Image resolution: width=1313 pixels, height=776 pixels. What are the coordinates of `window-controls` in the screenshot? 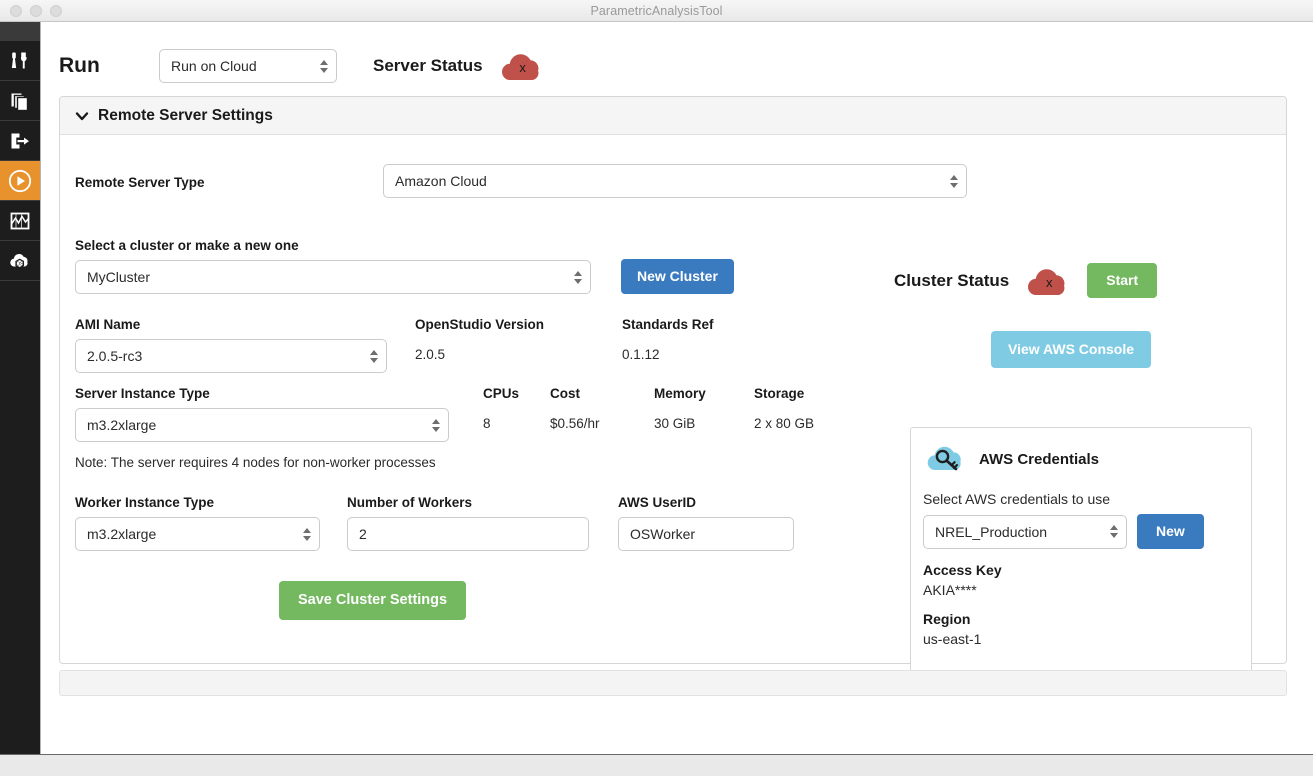 It's located at (36, 11).